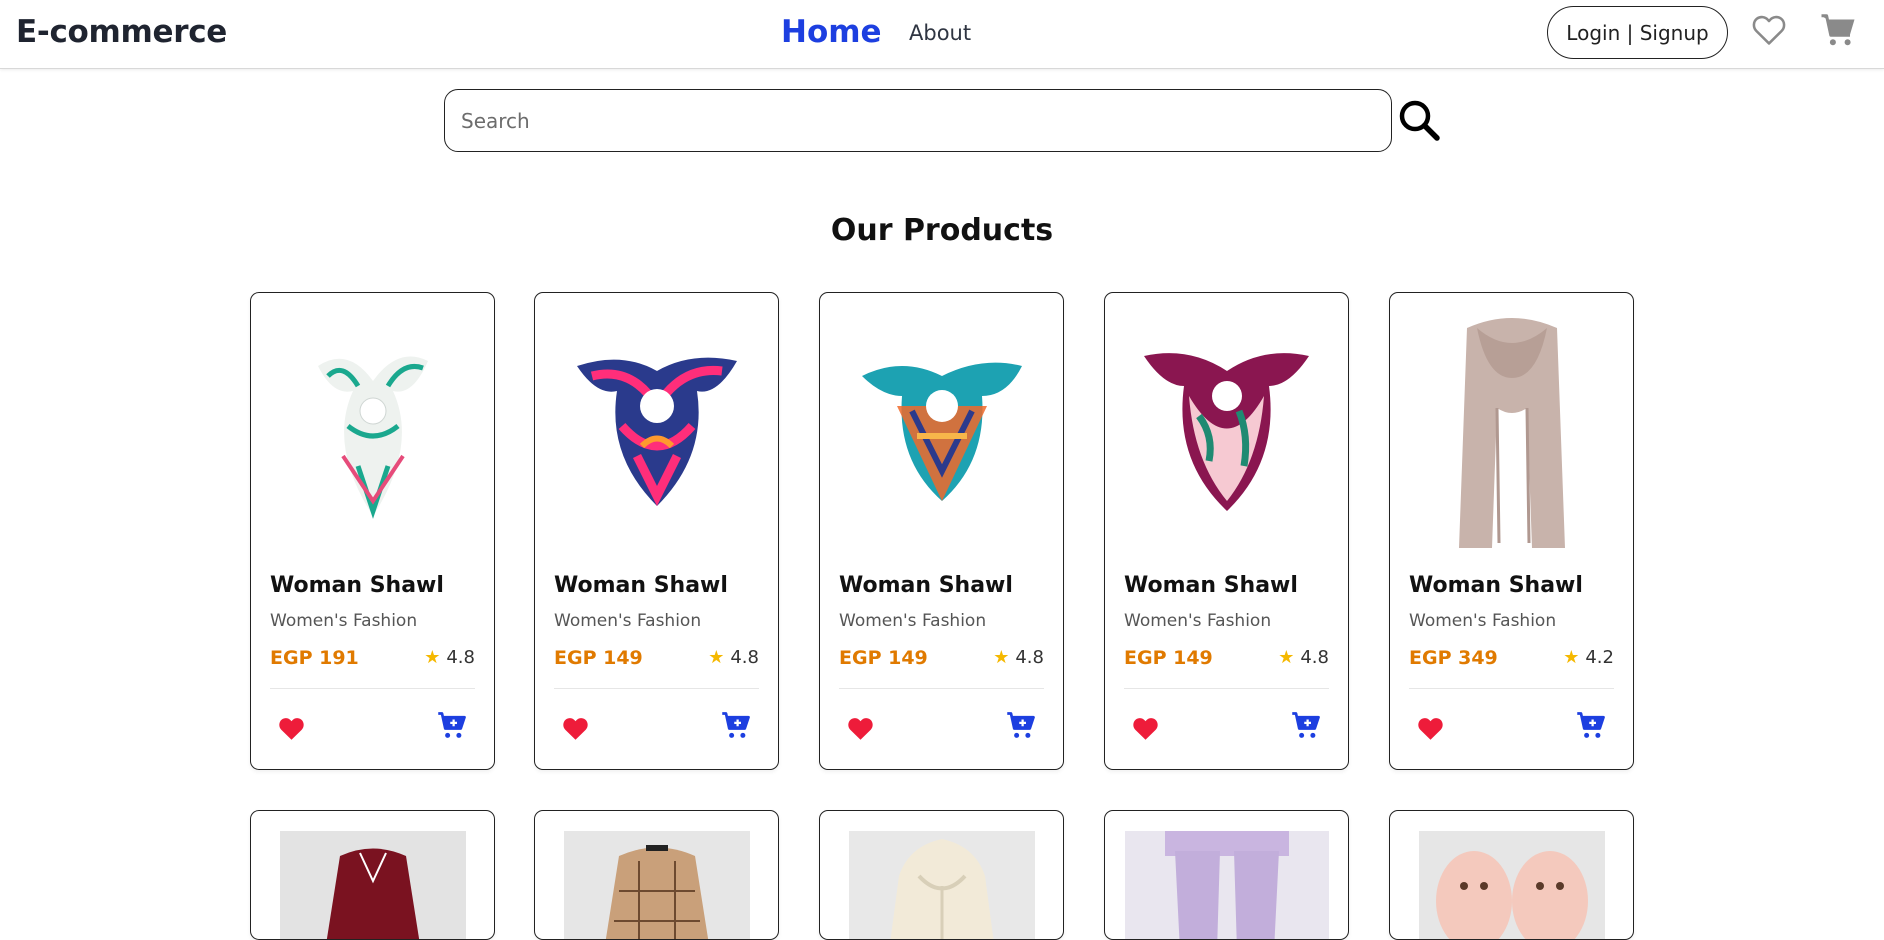 The height and width of the screenshot is (940, 1884). I want to click on brand-logo: E-commerce, so click(121, 32).